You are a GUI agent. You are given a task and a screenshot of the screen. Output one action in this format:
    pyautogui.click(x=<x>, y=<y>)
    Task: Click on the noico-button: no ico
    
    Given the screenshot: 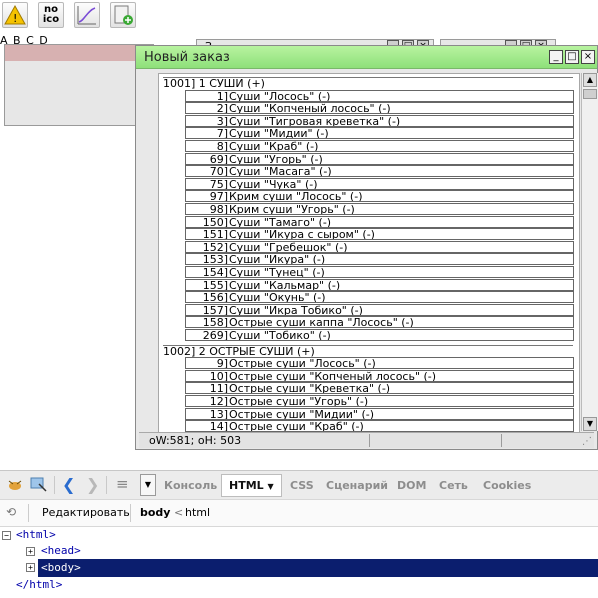 What is the action you would take?
    pyautogui.click(x=51, y=15)
    